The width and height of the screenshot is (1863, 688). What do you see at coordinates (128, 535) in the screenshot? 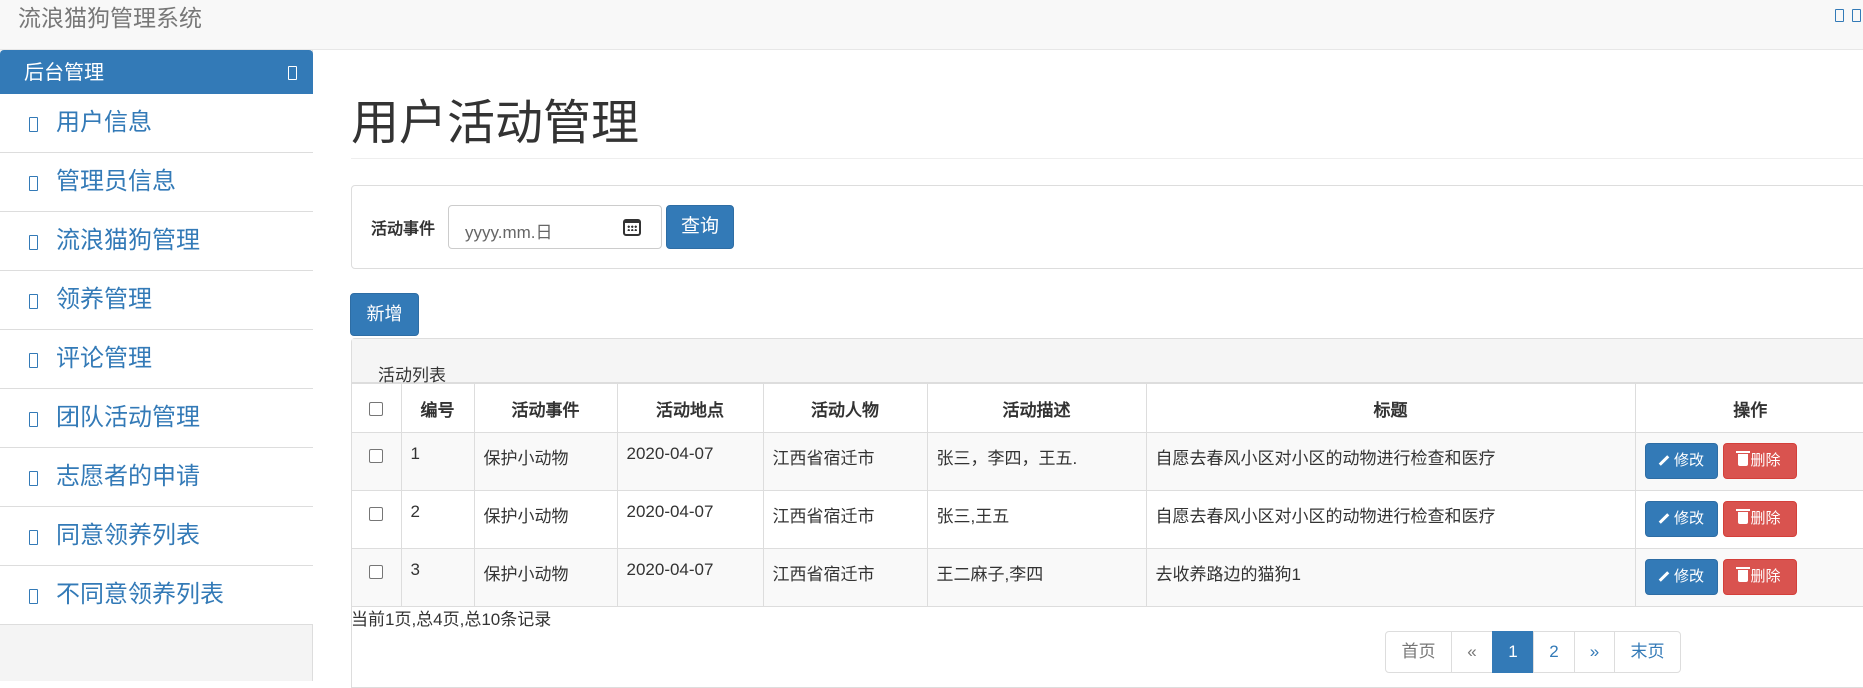
I see `sidebar-item-label: 同意领养列表` at bounding box center [128, 535].